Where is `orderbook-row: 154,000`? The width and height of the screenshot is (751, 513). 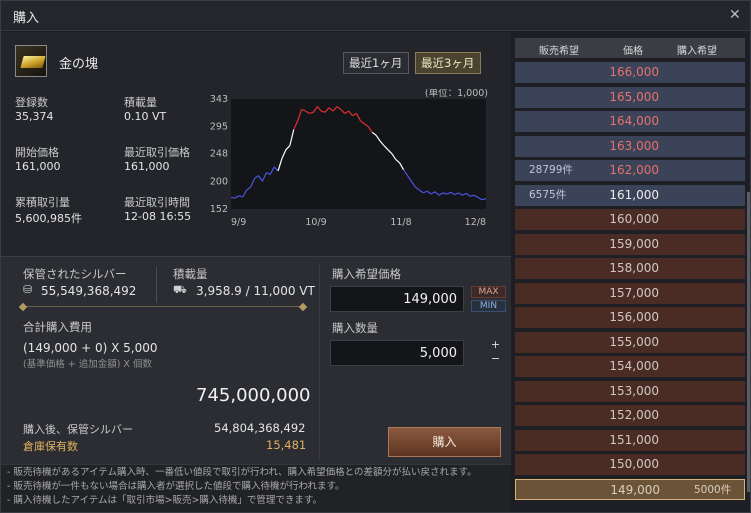
orderbook-row: 154,000 is located at coordinates (630, 366).